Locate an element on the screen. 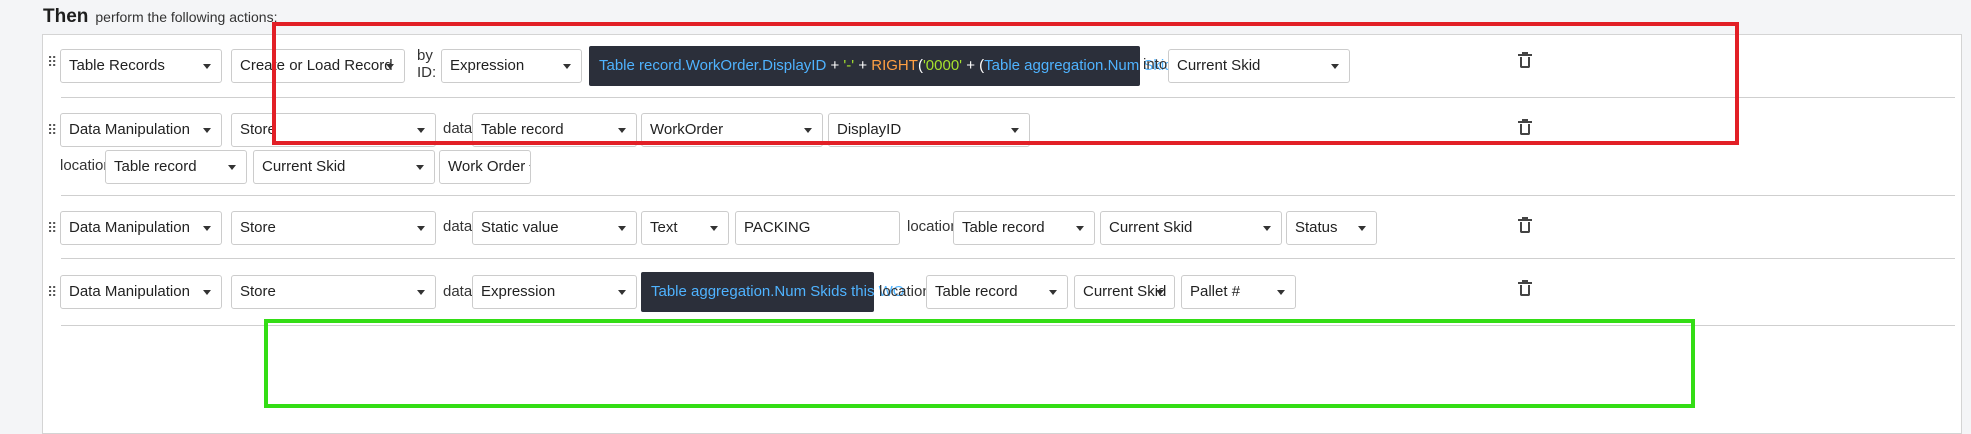 The height and width of the screenshot is (434, 1971). expression-token-str: '-' is located at coordinates (849, 65).